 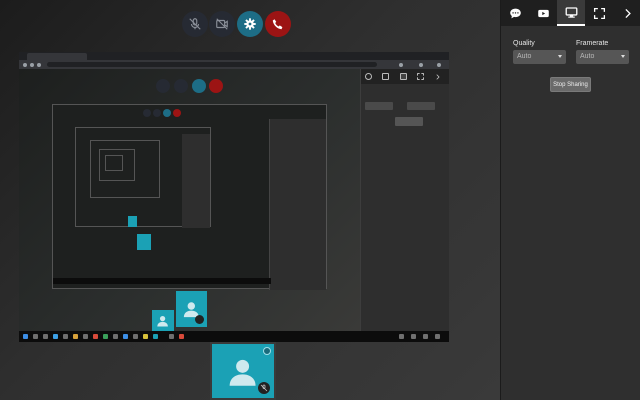 I want to click on quality-label: Quality, so click(x=524, y=43).